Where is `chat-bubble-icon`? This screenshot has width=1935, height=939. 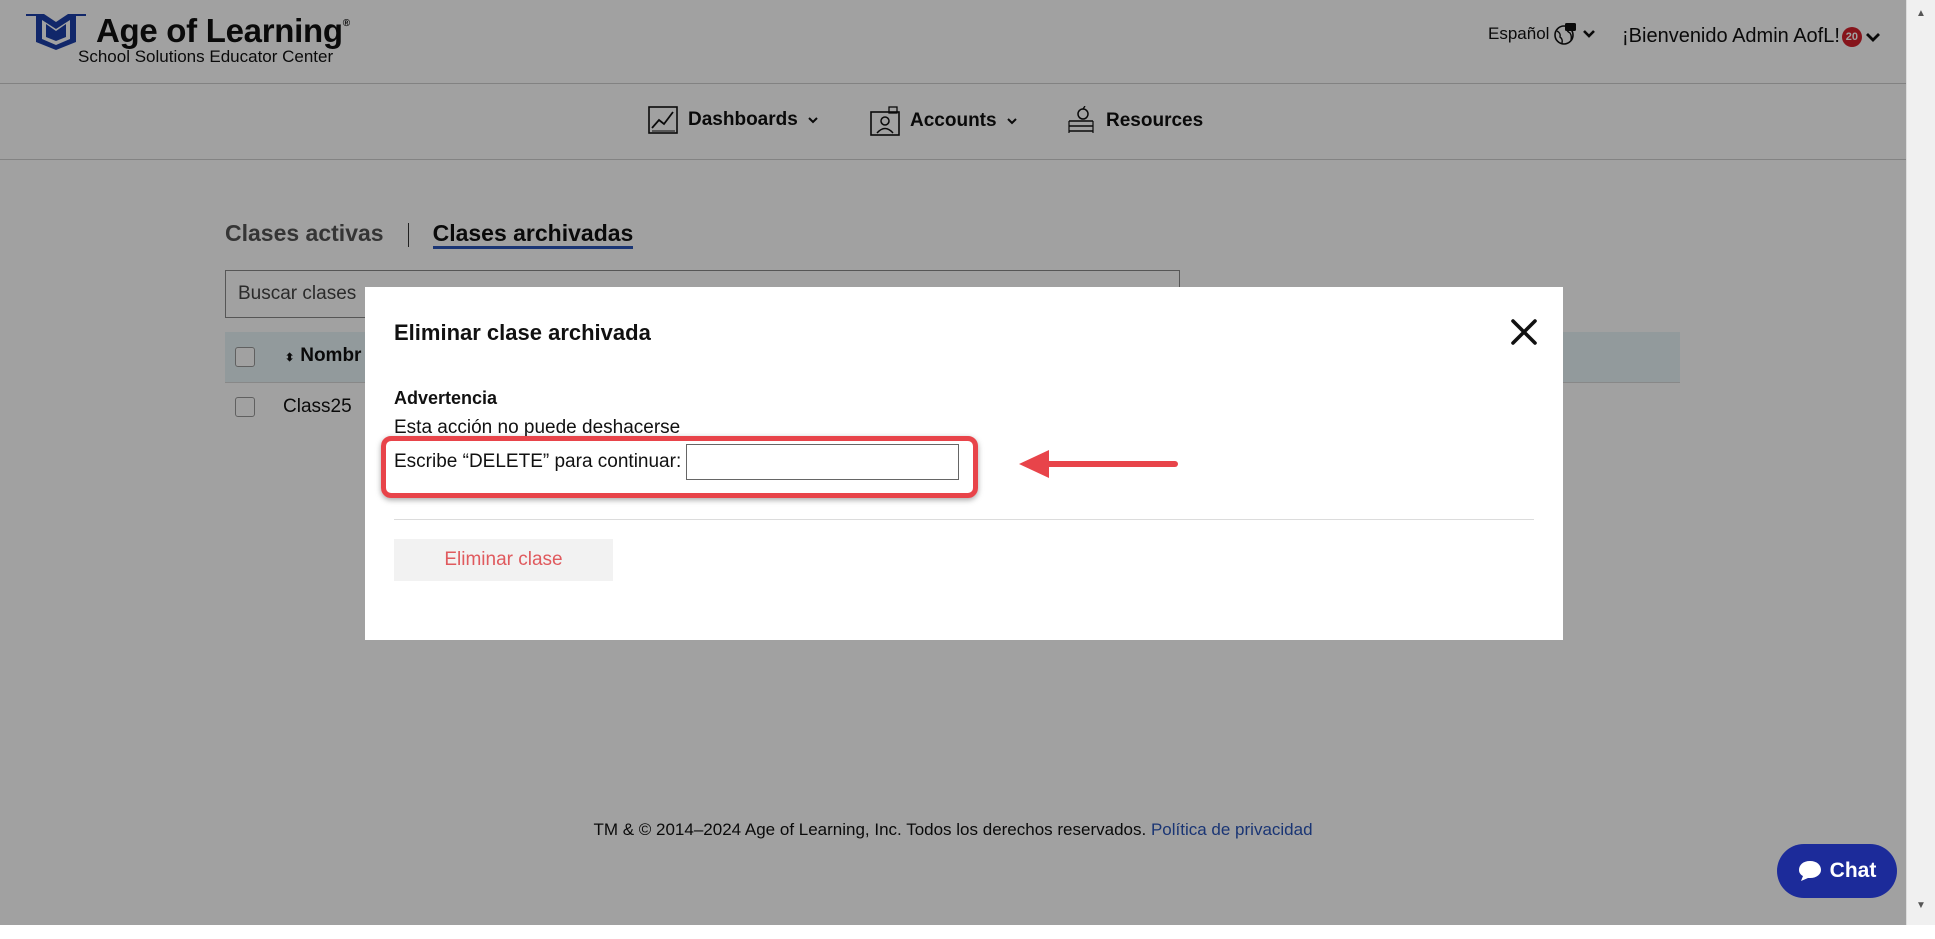
chat-bubble-icon is located at coordinates (1809, 871).